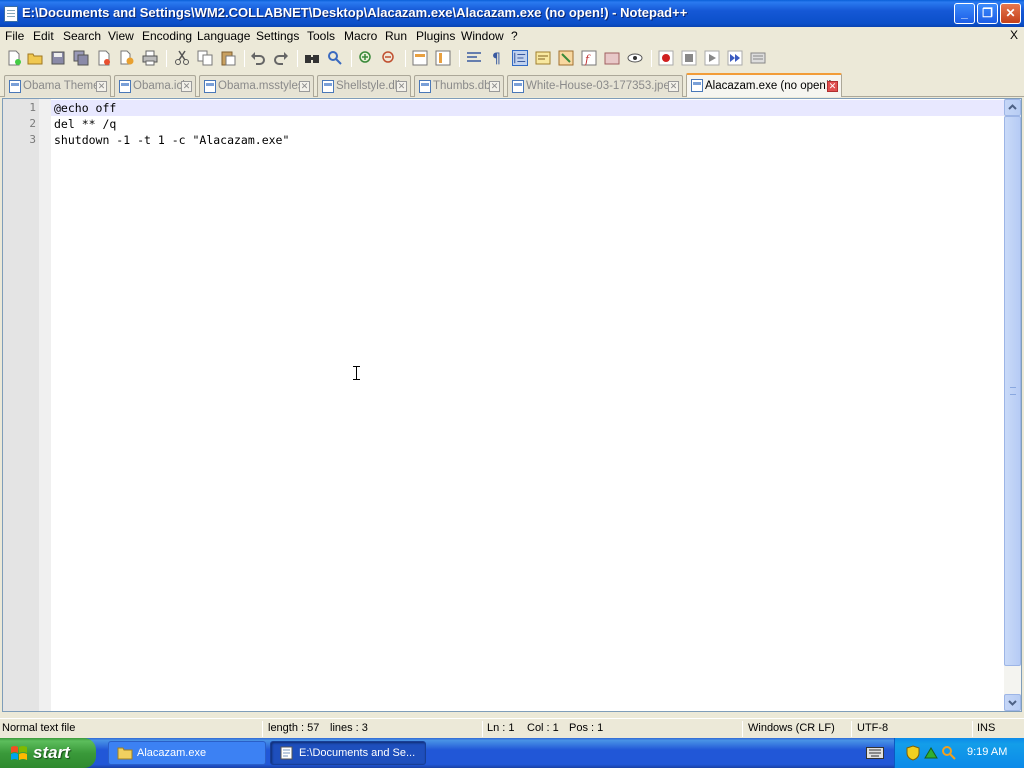 The height and width of the screenshot is (768, 1024). Describe the element at coordinates (964, 13) in the screenshot. I see `minimize-button: _` at that location.